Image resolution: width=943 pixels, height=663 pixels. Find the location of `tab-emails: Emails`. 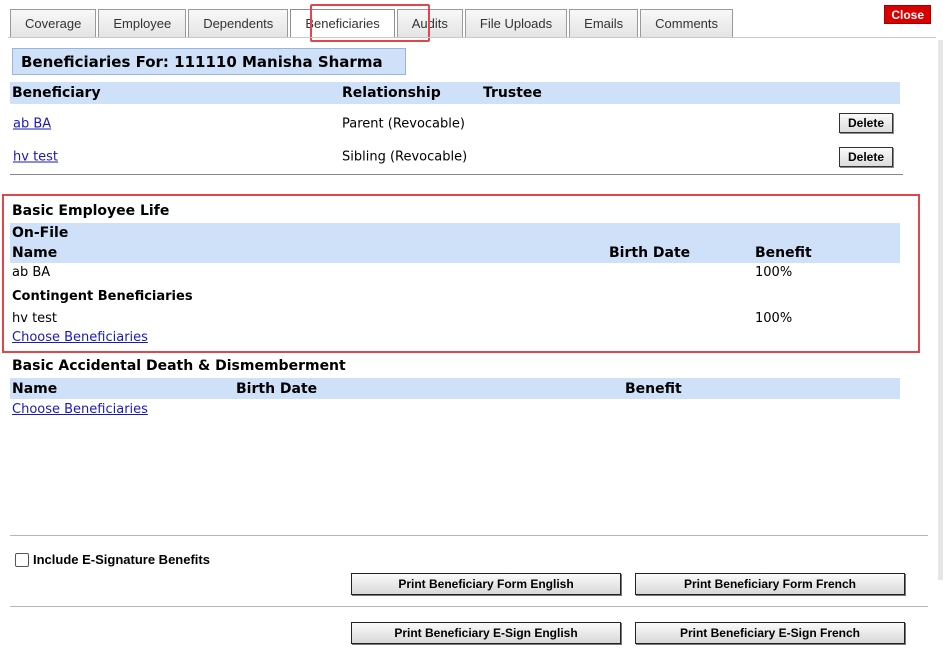

tab-emails: Emails is located at coordinates (604, 23).